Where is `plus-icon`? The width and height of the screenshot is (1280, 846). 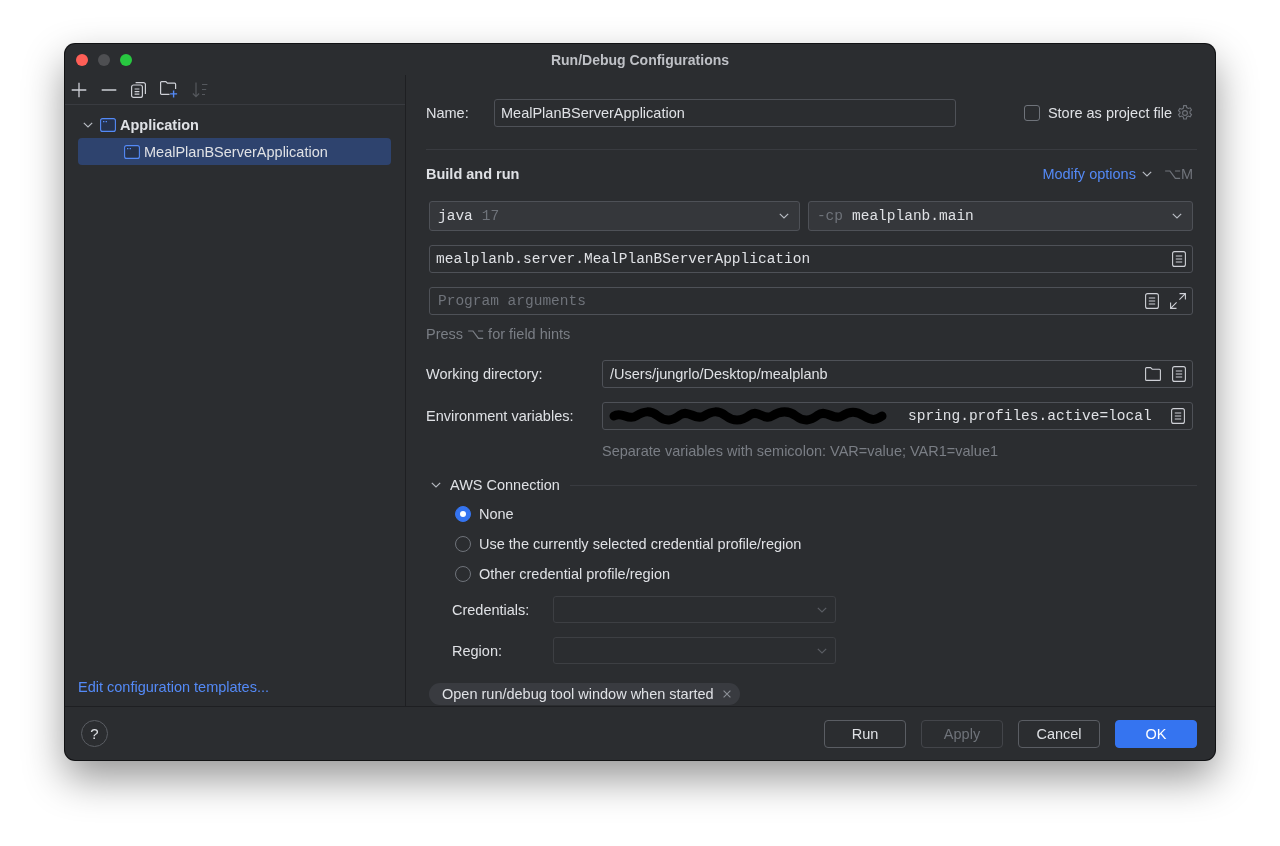 plus-icon is located at coordinates (79, 89).